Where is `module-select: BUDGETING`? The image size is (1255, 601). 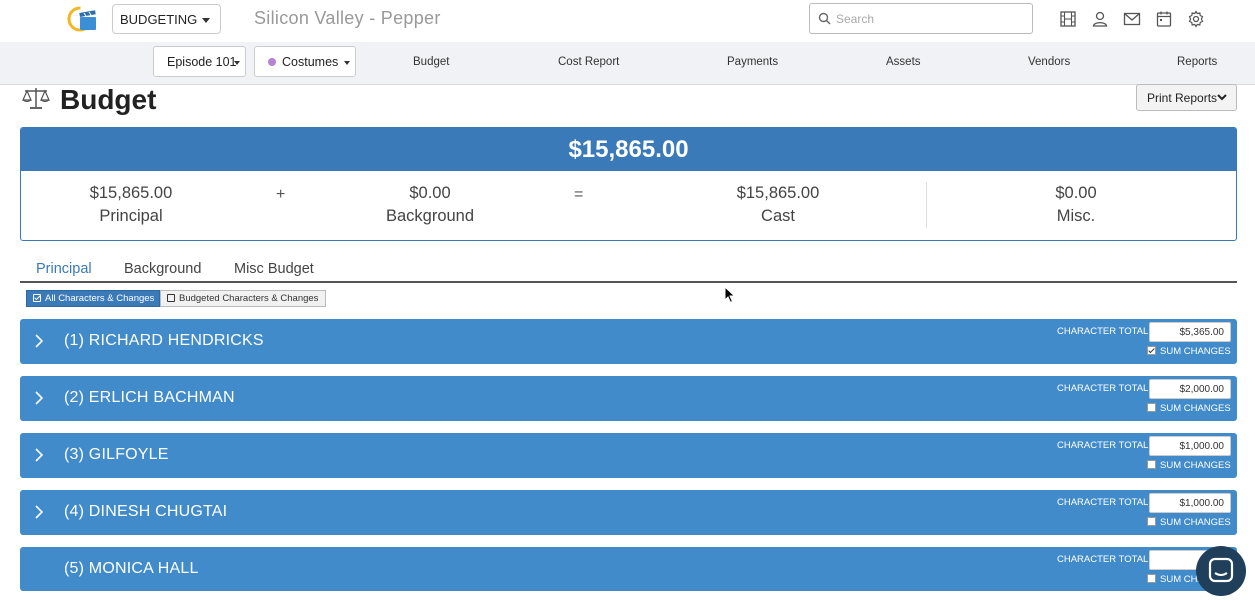 module-select: BUDGETING is located at coordinates (166, 19).